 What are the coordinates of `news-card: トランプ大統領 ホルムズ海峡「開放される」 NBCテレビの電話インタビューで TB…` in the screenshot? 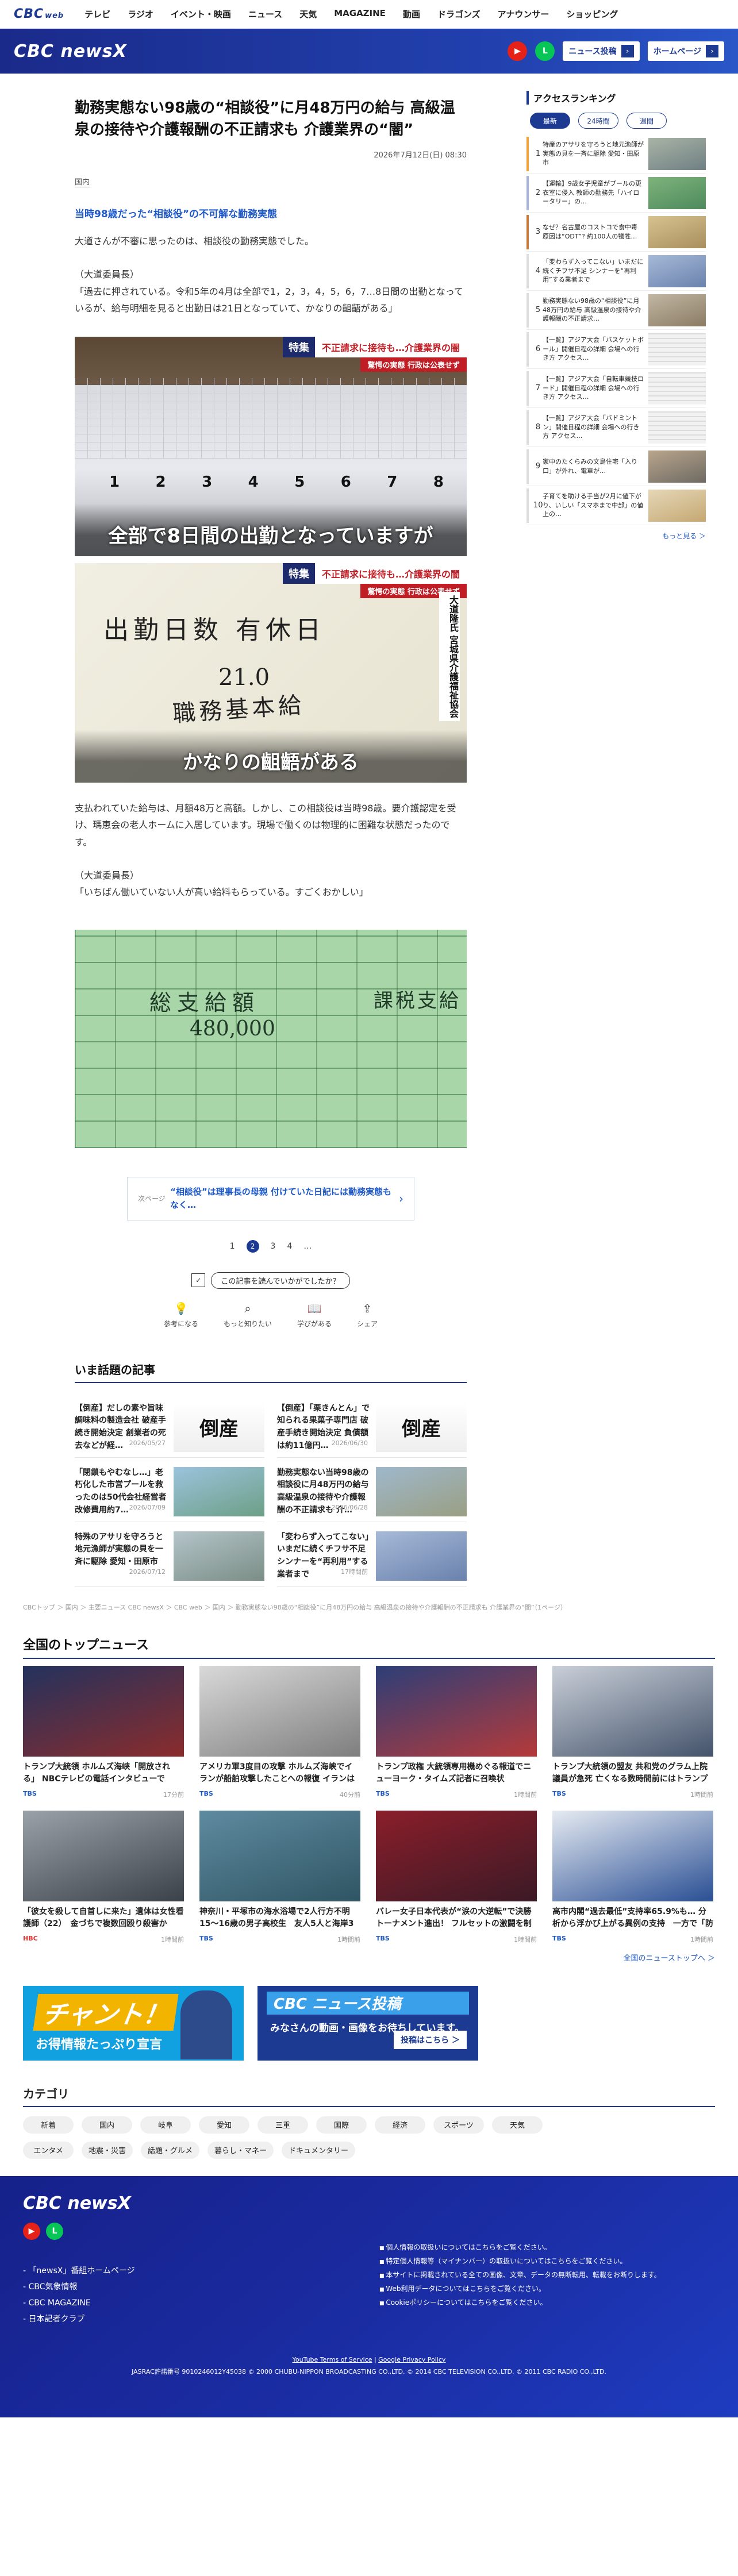 It's located at (103, 1732).